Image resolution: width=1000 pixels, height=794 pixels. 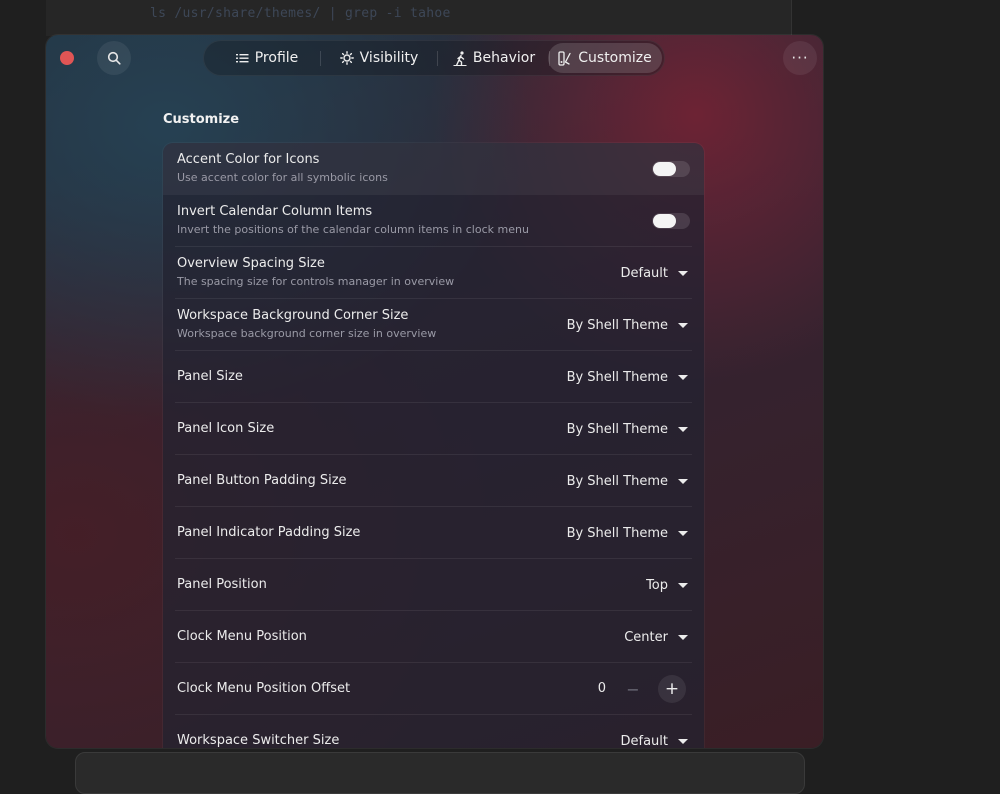 I want to click on tab-profile-label: Profile, so click(x=276, y=58).